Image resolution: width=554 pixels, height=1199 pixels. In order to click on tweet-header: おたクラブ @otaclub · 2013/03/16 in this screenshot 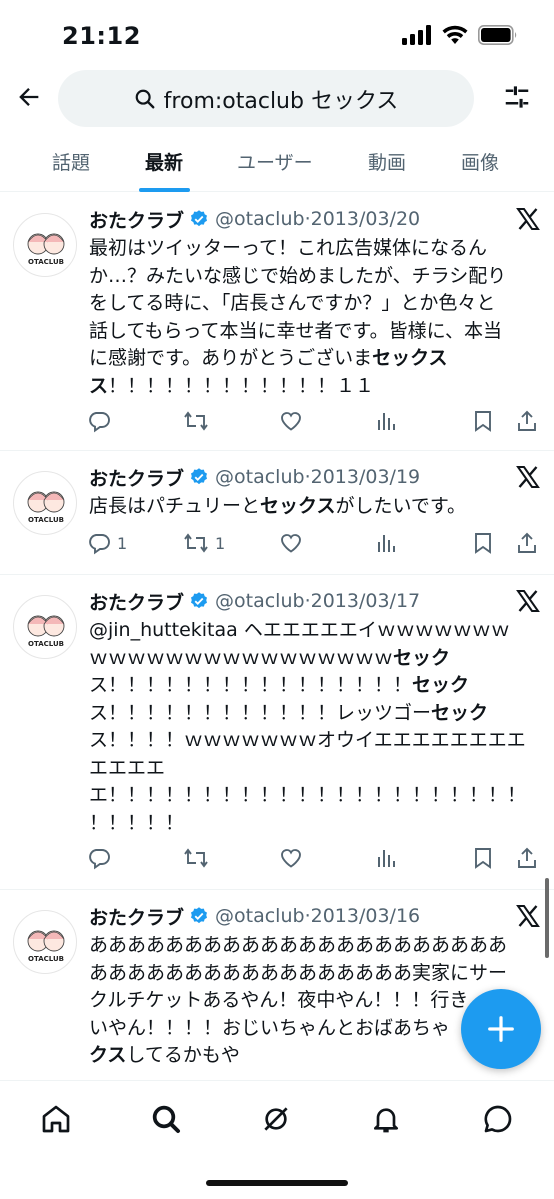, I will do `click(309, 916)`.